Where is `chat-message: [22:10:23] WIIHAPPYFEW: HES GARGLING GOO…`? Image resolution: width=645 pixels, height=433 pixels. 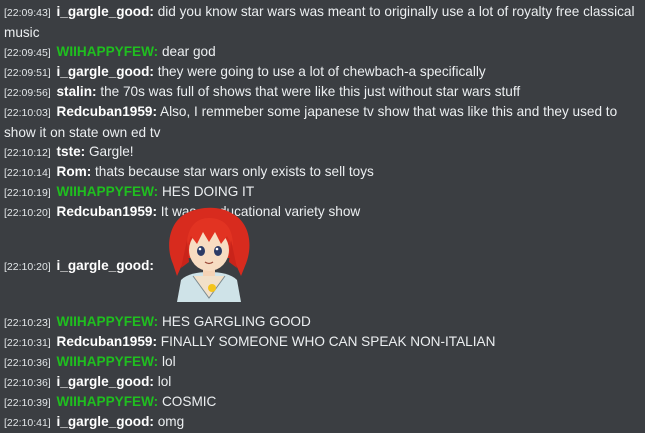
chat-message: [22:10:23] WIIHAPPYFEW: HES GARGLING GOO… is located at coordinates (322, 322).